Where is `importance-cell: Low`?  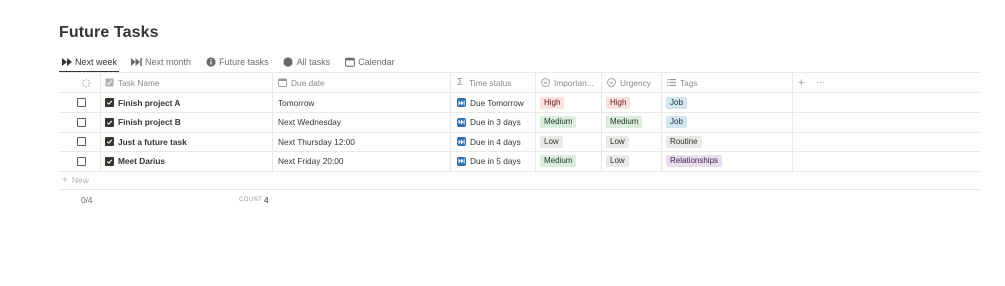
importance-cell: Low is located at coordinates (551, 141).